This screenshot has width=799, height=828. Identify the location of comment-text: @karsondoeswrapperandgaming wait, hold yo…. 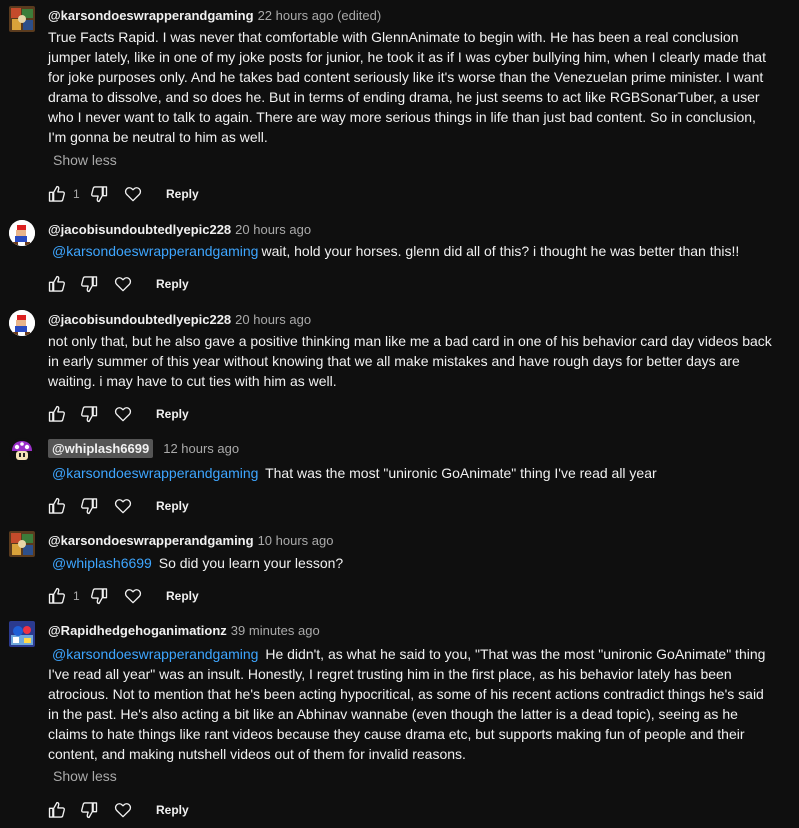
(417, 251).